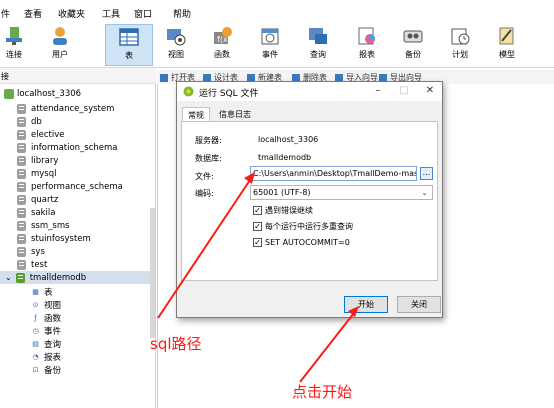  What do you see at coordinates (176, 344) in the screenshot?
I see `annotation-sql-path: sql路径` at bounding box center [176, 344].